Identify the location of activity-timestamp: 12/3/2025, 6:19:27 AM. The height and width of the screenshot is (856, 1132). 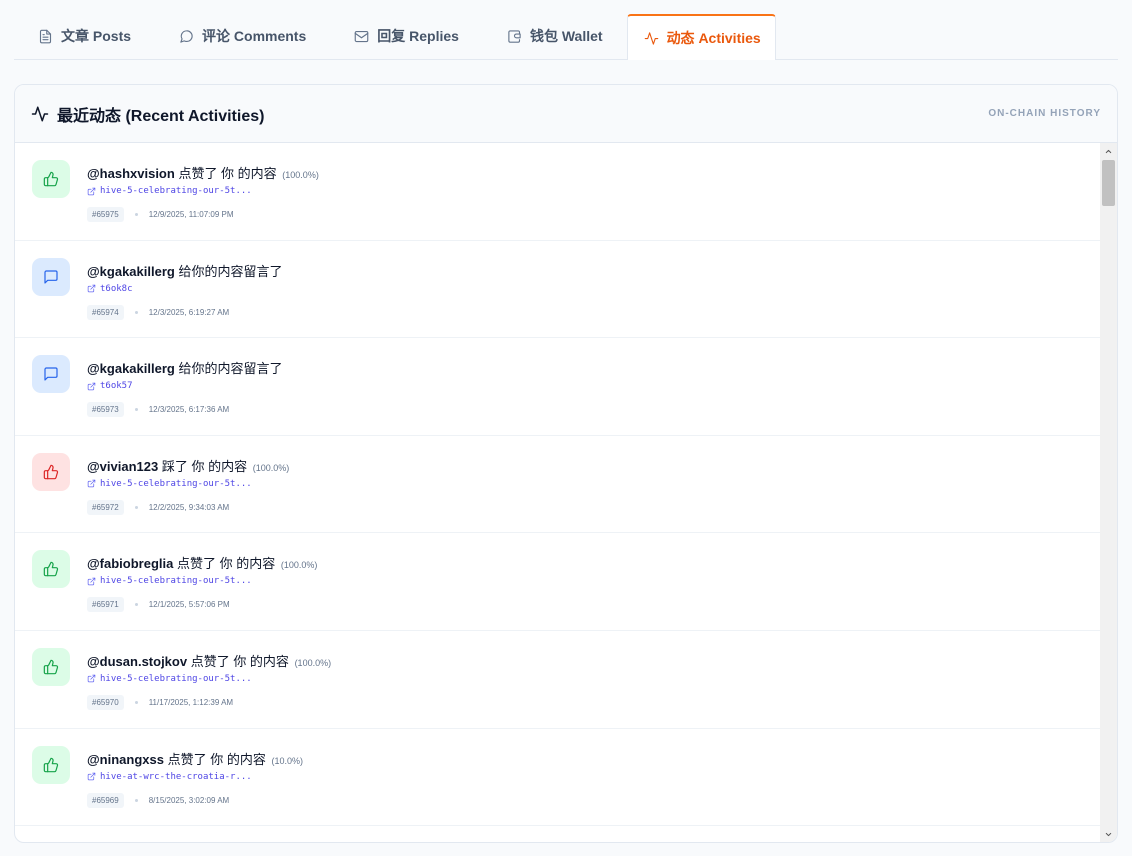
(189, 312).